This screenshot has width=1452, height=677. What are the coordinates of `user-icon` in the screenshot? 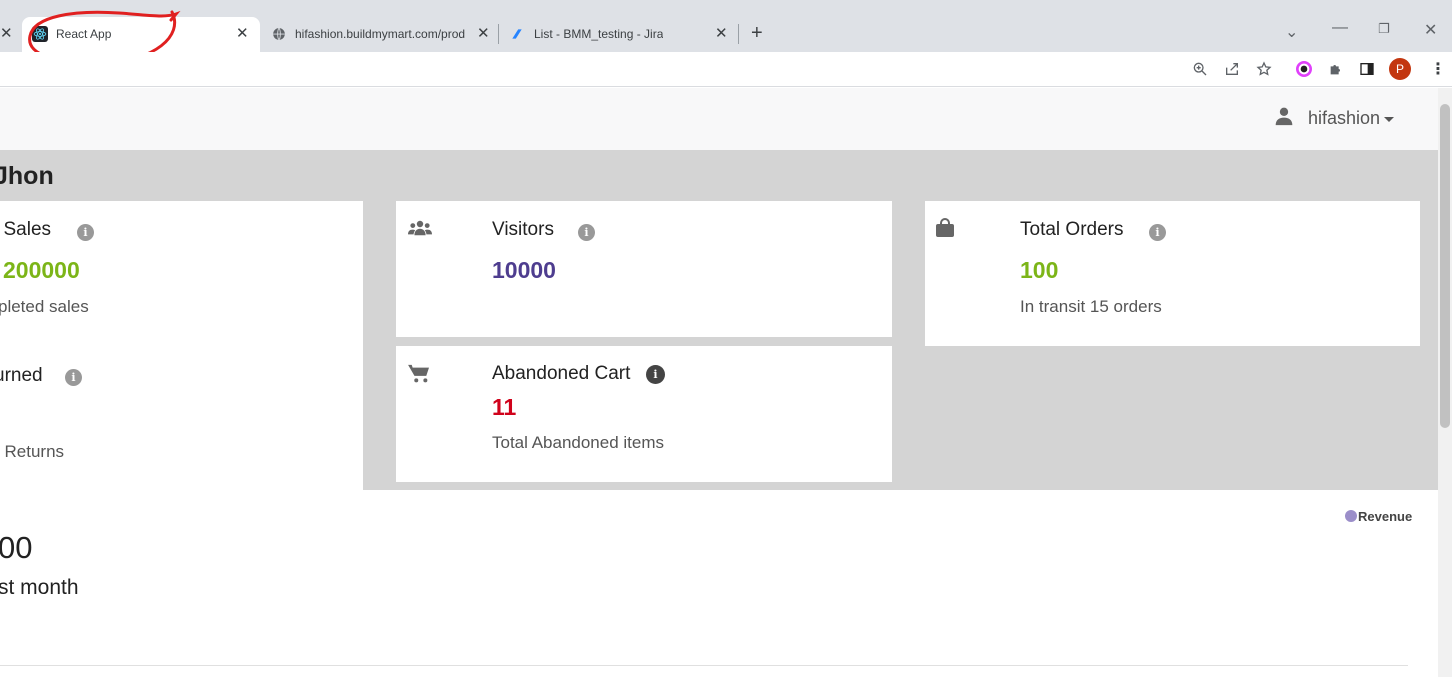 It's located at (1284, 118).